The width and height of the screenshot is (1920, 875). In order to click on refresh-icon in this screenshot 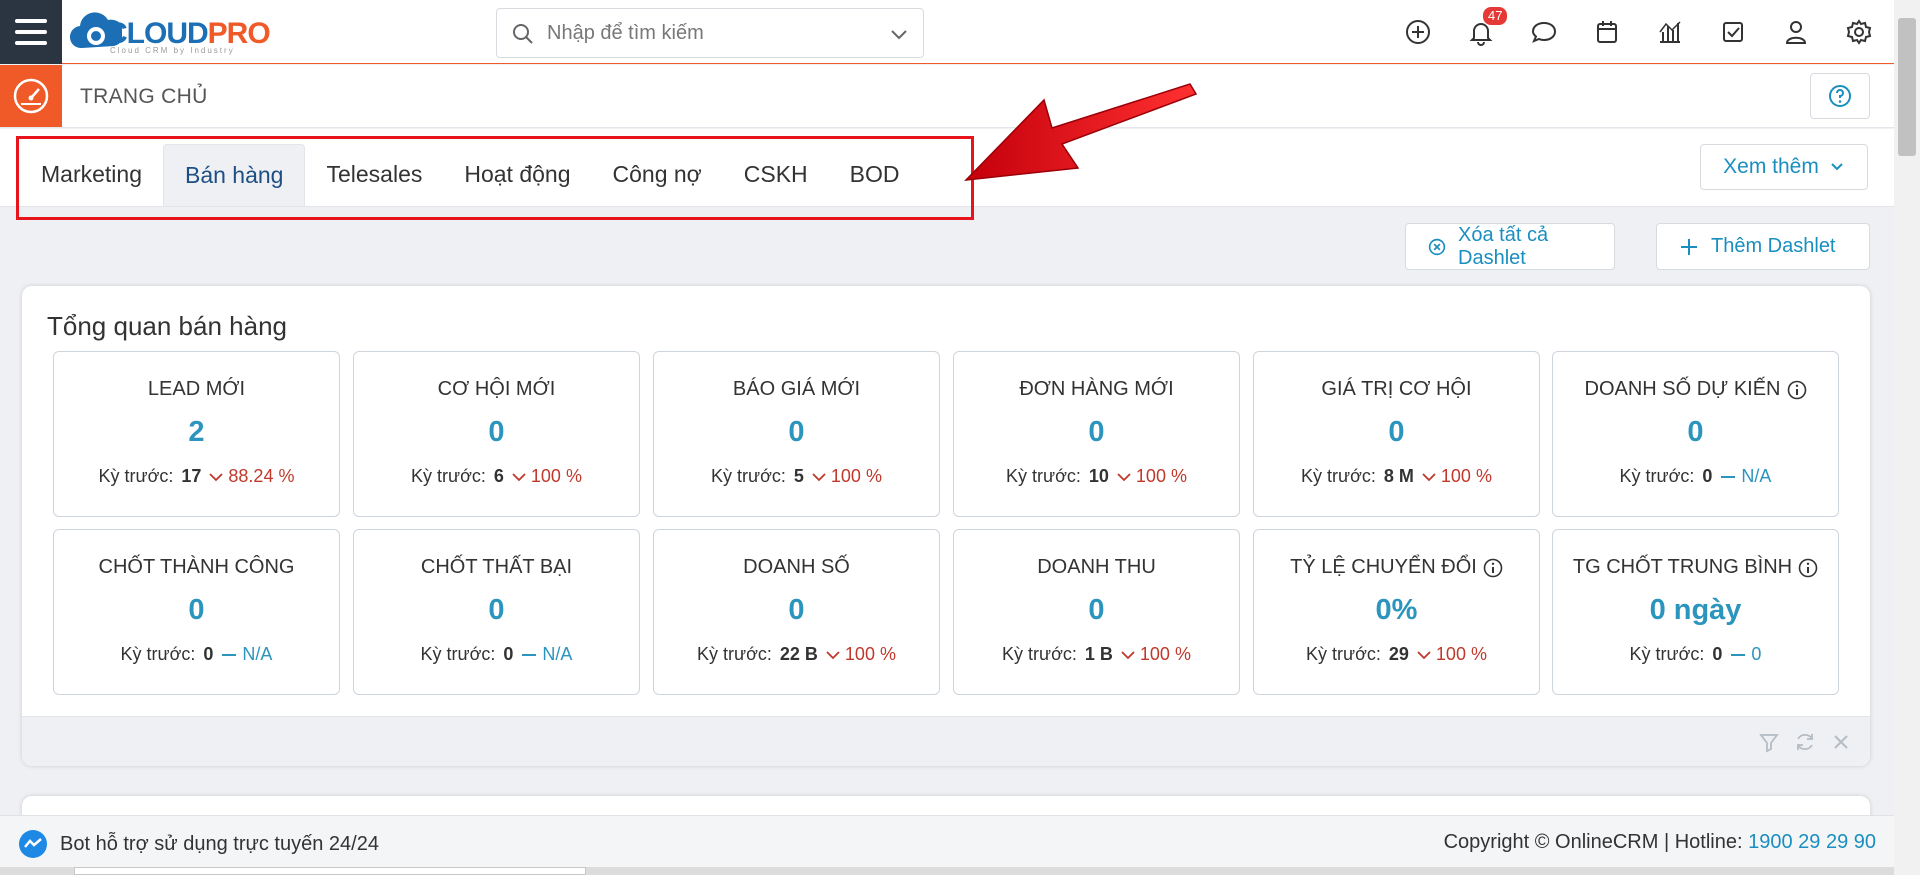, I will do `click(1805, 742)`.